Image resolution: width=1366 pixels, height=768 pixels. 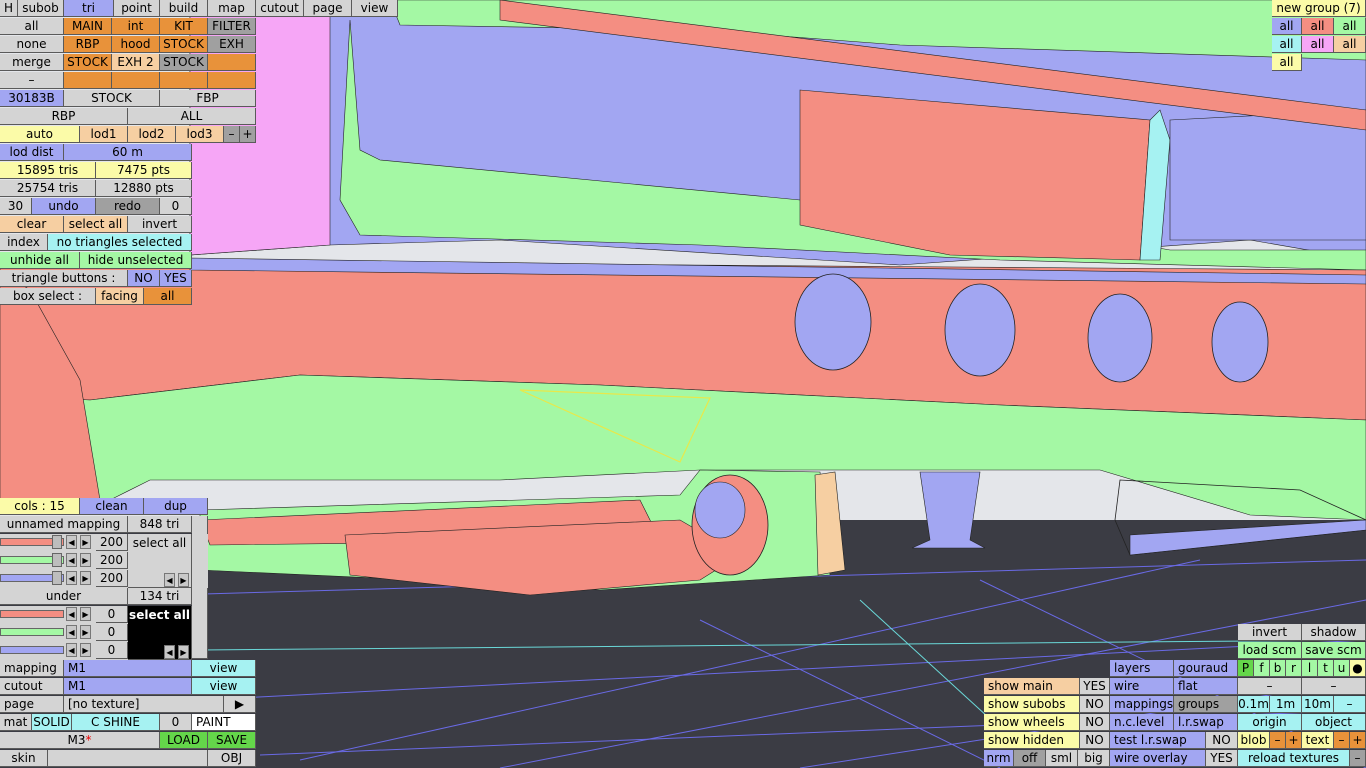 I want to click on blue2-left-arrow: ◀, so click(x=71, y=650).